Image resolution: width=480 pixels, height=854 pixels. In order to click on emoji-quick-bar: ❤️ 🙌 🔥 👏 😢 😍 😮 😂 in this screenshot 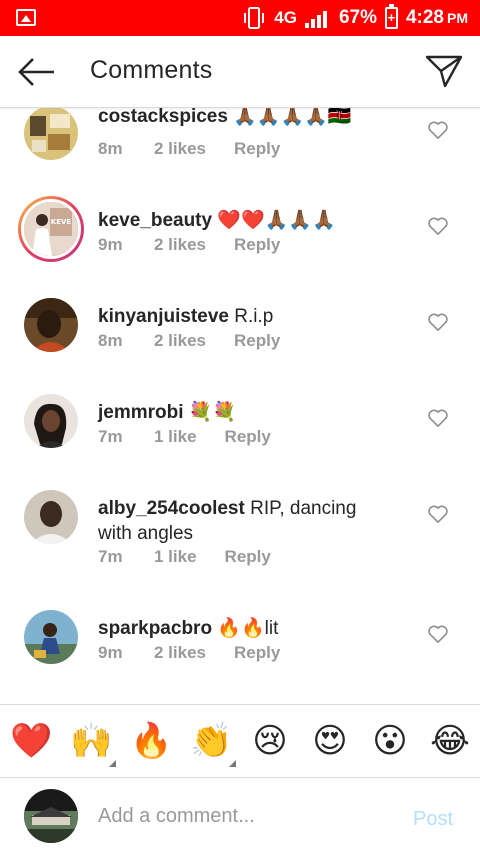, I will do `click(240, 741)`.